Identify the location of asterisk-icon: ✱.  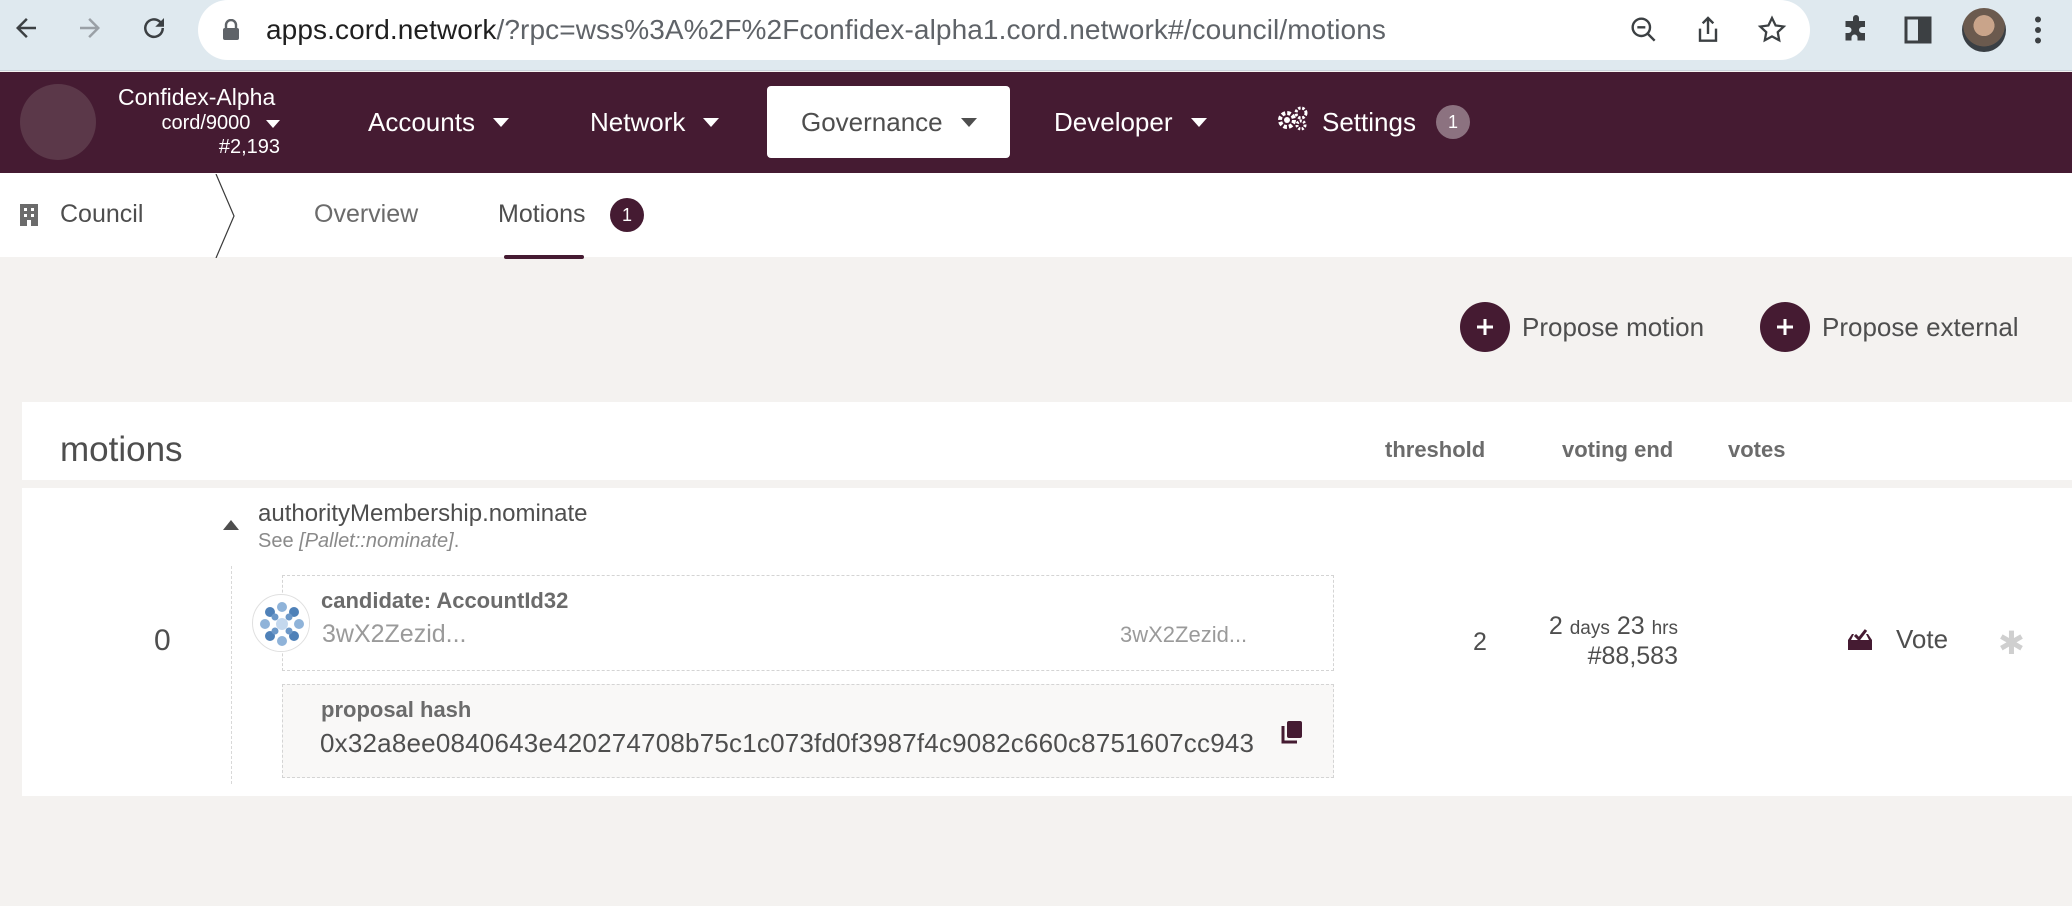
(2011, 643).